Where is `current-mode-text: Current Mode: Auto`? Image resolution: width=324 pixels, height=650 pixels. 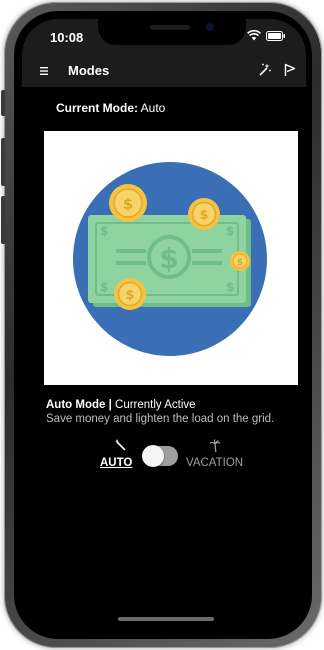
current-mode-text: Current Mode: Auto is located at coordinates (110, 108).